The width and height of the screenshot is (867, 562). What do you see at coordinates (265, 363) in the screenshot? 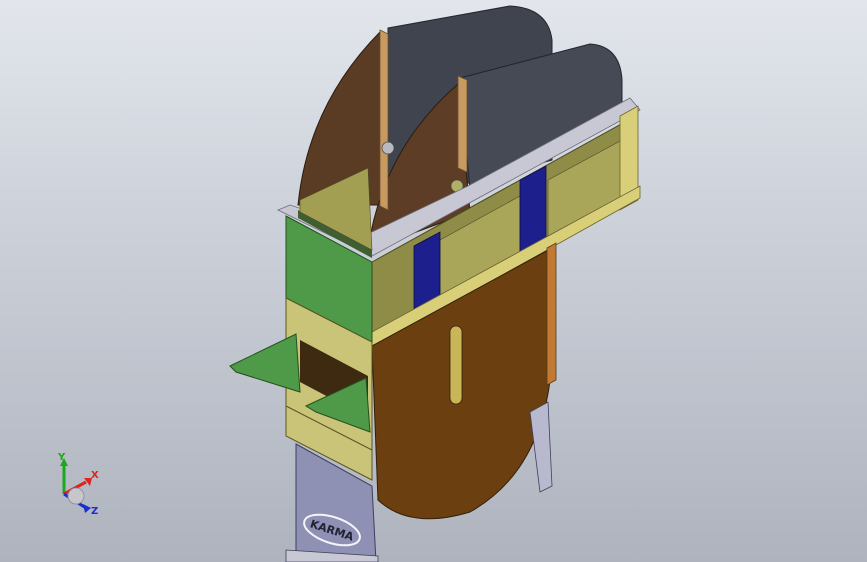
I see `inlet-chute-left` at bounding box center [265, 363].